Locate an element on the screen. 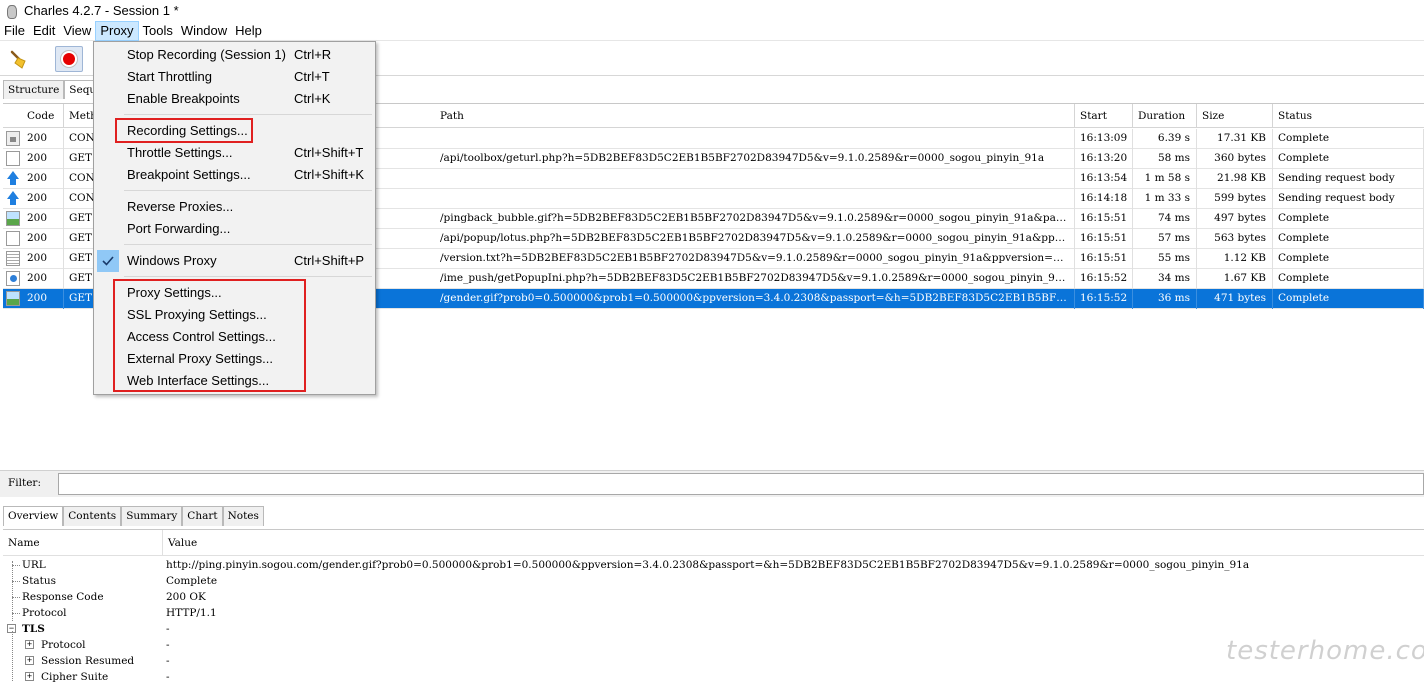 The height and width of the screenshot is (682, 1424). menu-item-enable-breakpoints: Enable Breakpoints Ctrl+K is located at coordinates (234, 99).